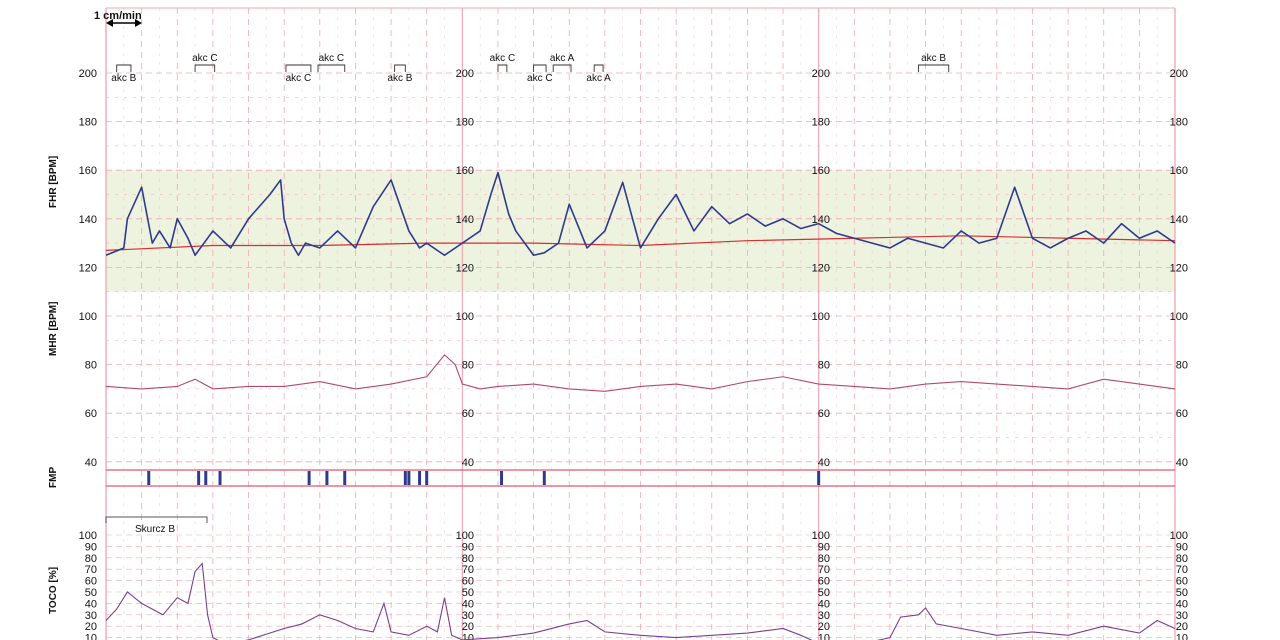  I want to click on scale-label: 1 cm/min, so click(118, 16).